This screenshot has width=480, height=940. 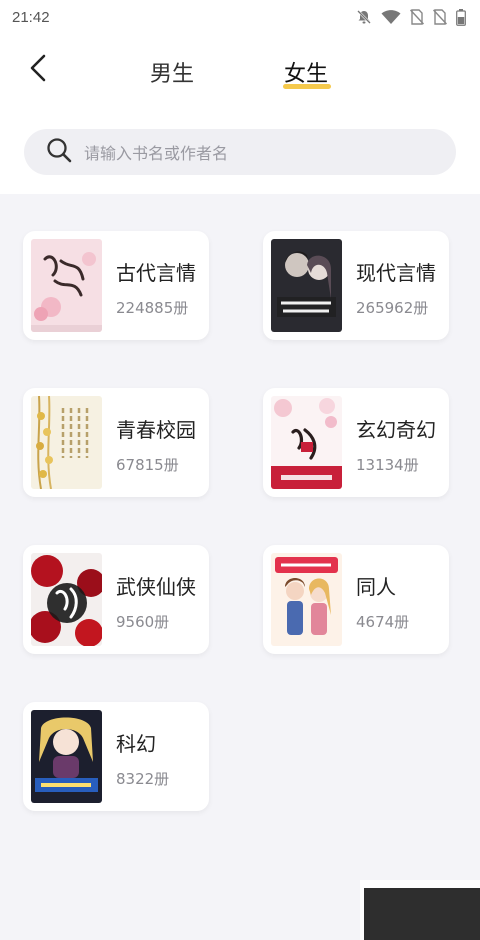 What do you see at coordinates (116, 285) in the screenshot?
I see `category-card-ancient-romance: 古代言情 224885册` at bounding box center [116, 285].